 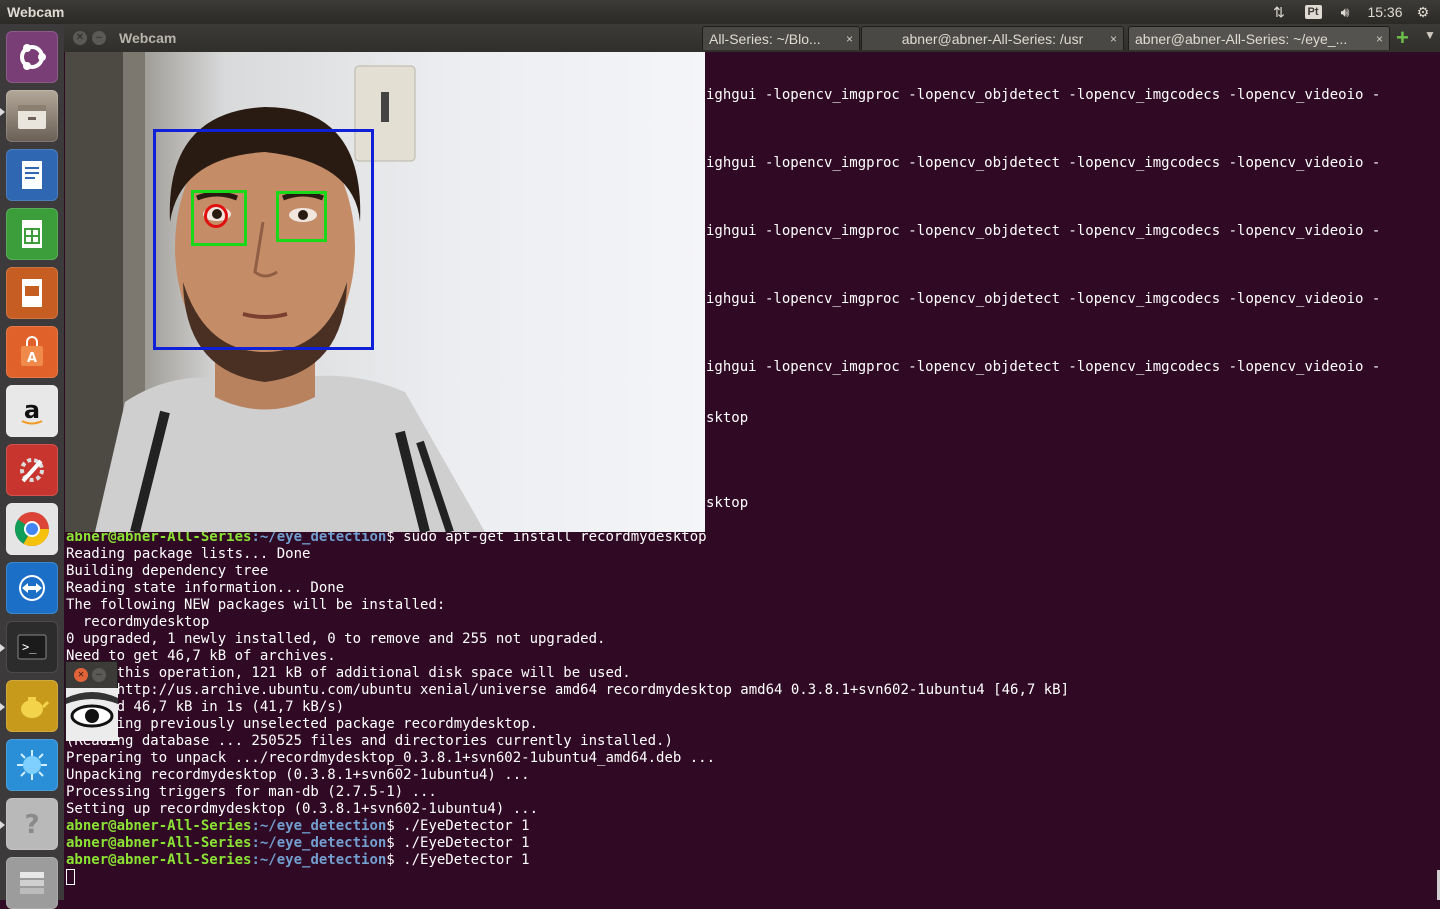 I want to click on wrench-icon, so click(x=32, y=470).